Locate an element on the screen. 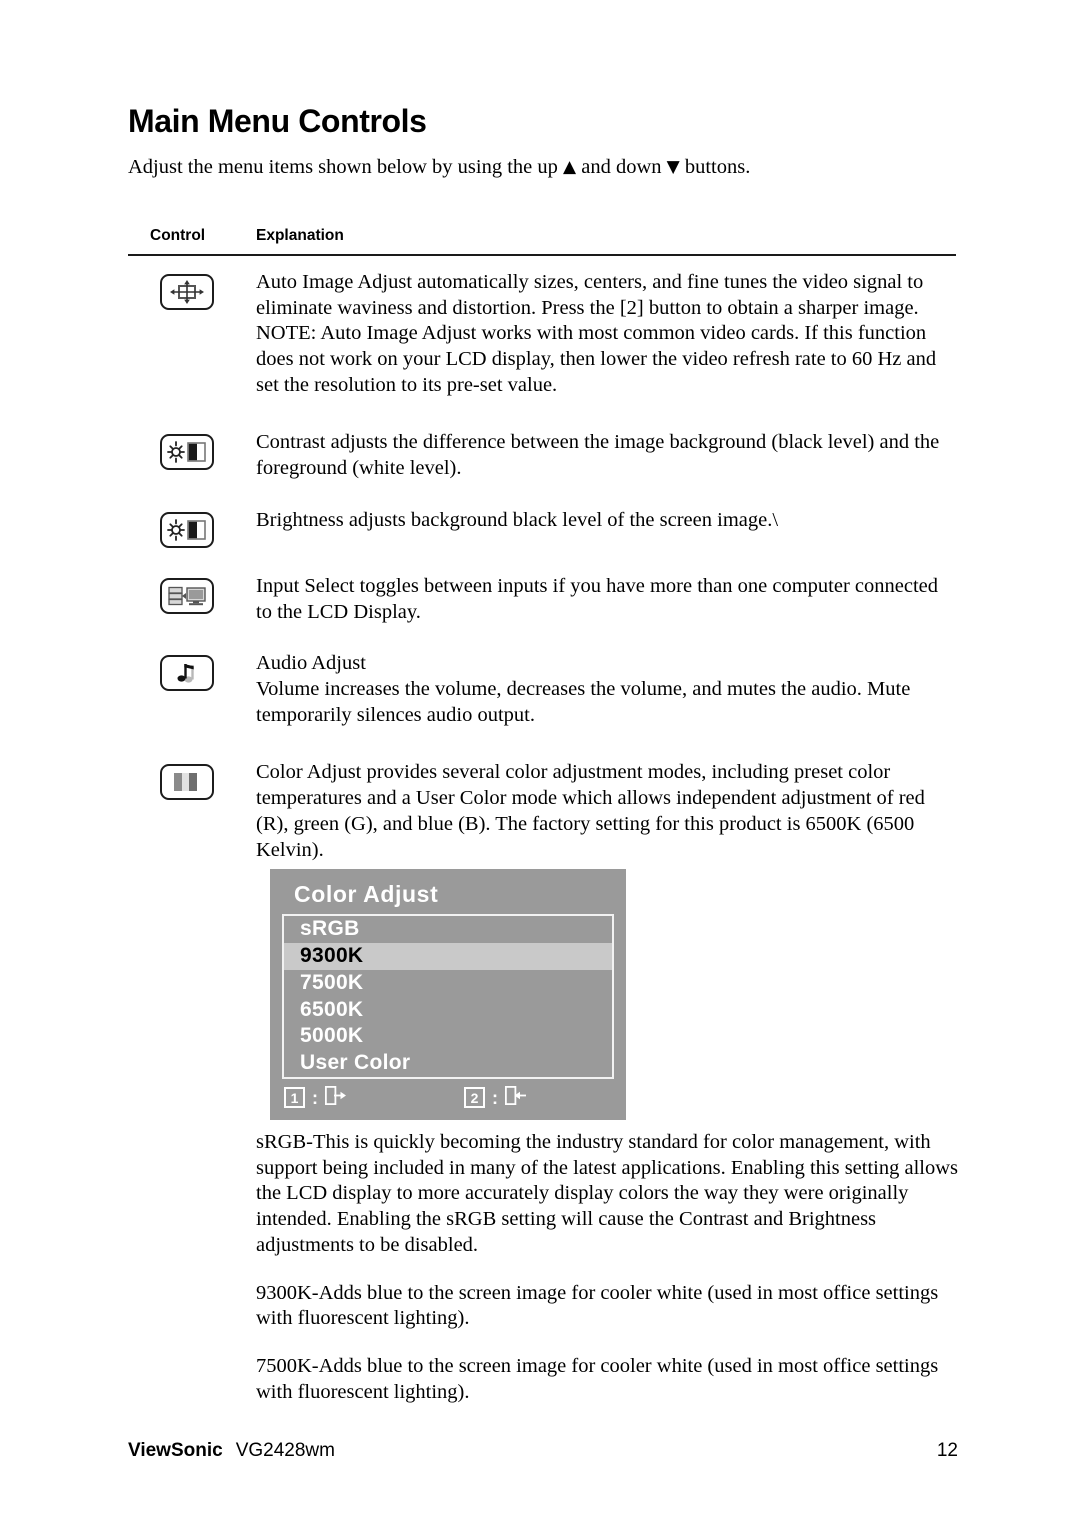 This screenshot has width=1080, height=1527. brightness-icon is located at coordinates (187, 529).